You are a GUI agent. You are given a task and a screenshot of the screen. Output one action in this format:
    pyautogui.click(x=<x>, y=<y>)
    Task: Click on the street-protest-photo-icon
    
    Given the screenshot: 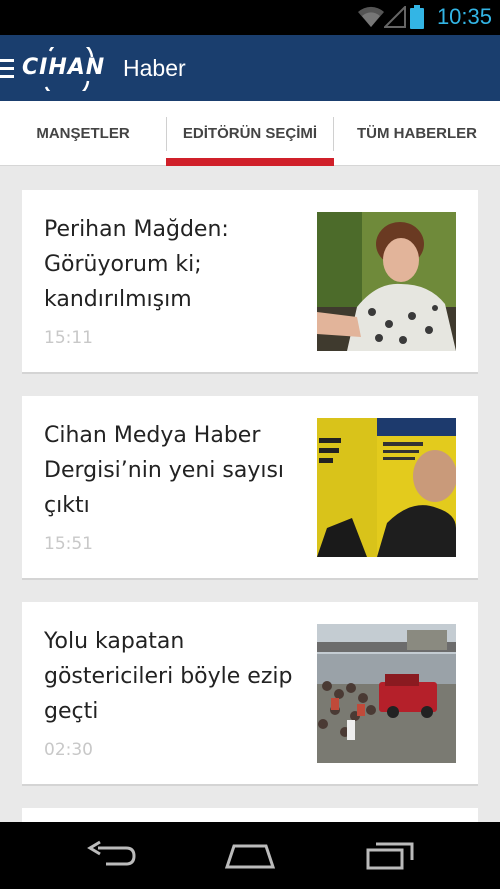 What is the action you would take?
    pyautogui.click(x=386, y=693)
    